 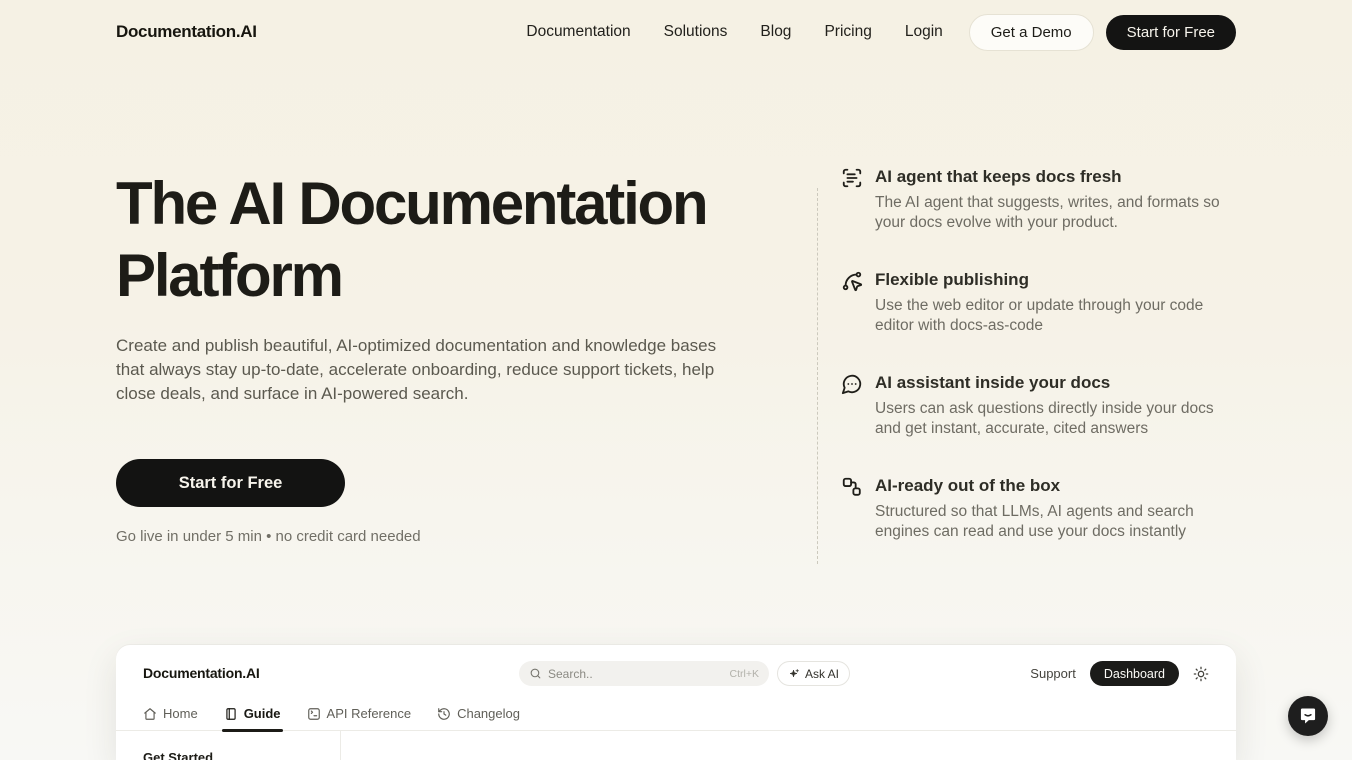 I want to click on sidebar-heading: Get Started, so click(x=178, y=755).